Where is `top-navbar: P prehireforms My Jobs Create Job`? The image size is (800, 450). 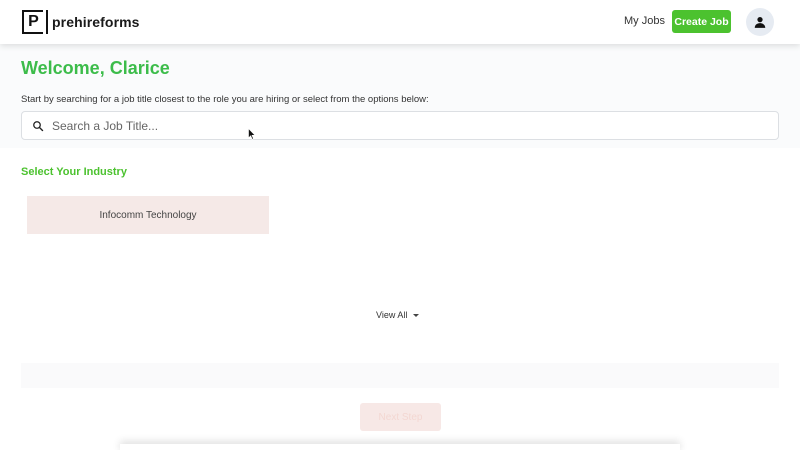 top-navbar: P prehireforms My Jobs Create Job is located at coordinates (400, 22).